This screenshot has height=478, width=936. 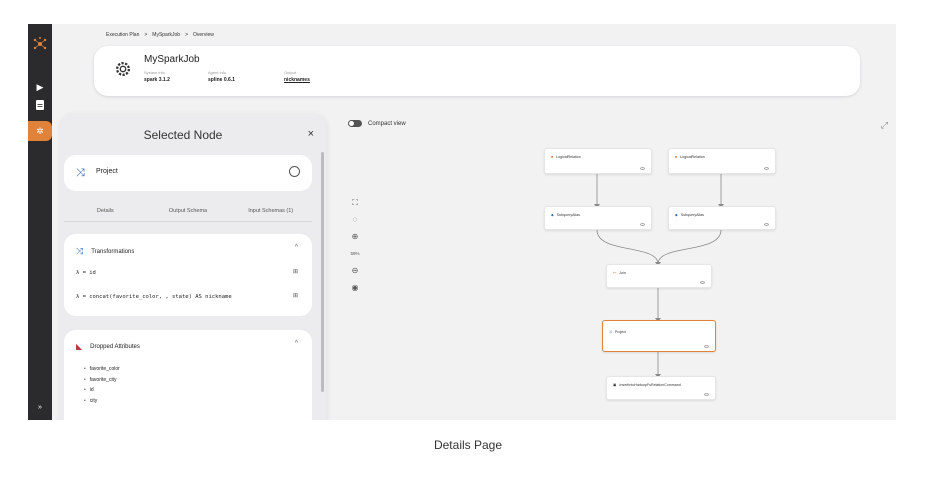 What do you see at coordinates (122, 35) in the screenshot?
I see `breadcrumb-execution-plan: Execution Plan` at bounding box center [122, 35].